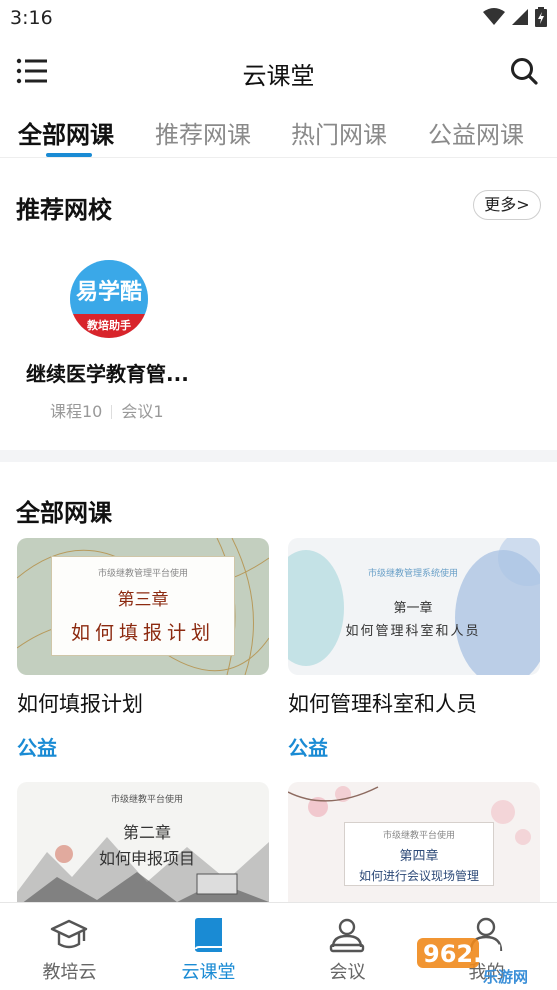 This screenshot has height=990, width=557. Describe the element at coordinates (69, 155) in the screenshot. I see `active-tab-indicator` at that location.